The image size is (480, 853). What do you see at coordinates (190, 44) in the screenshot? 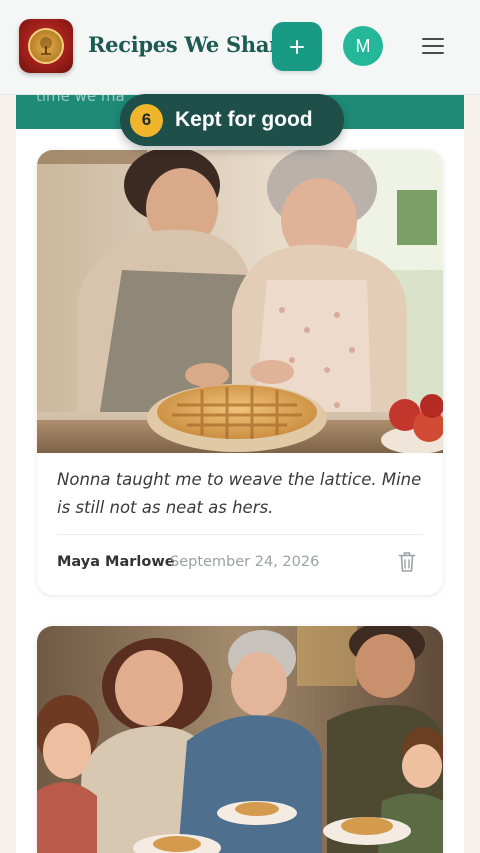
I see `app-title: Recipes We Share` at bounding box center [190, 44].